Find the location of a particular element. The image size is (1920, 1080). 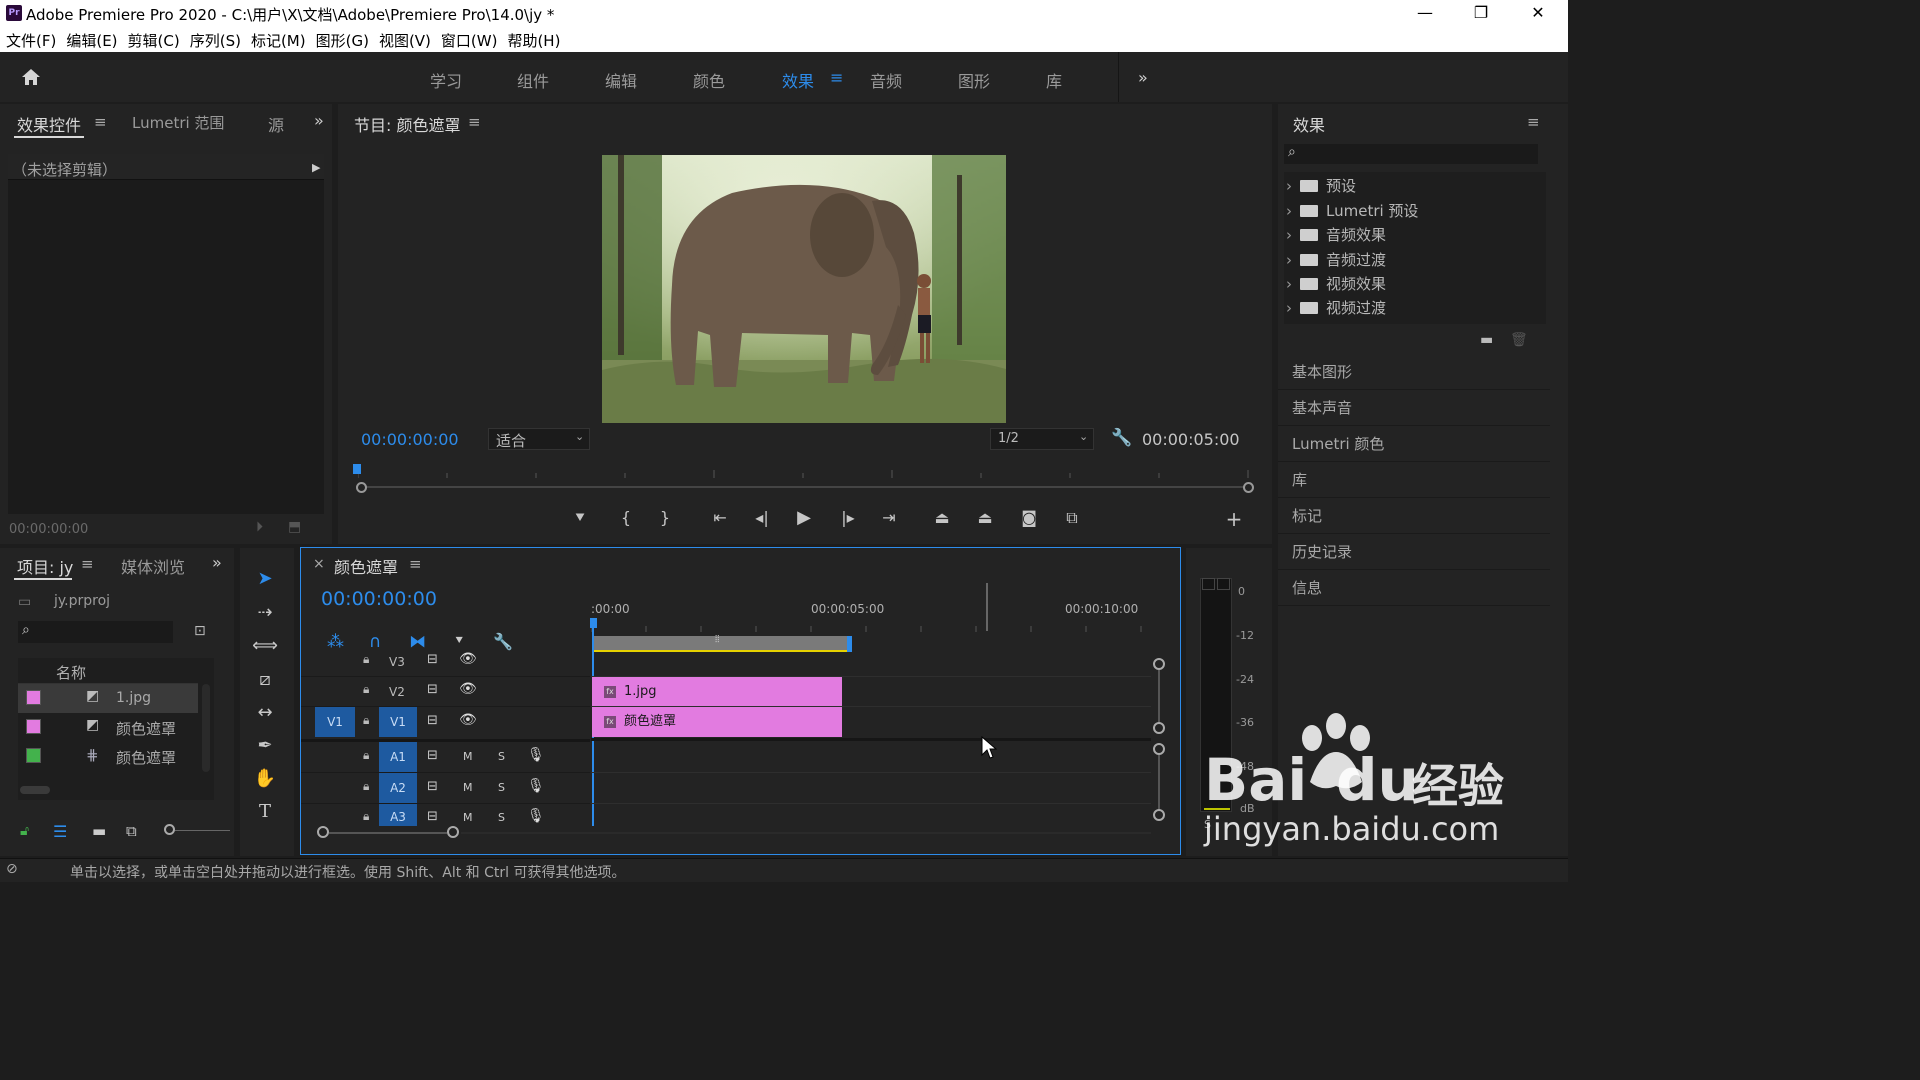

timeline-ruler is located at coordinates (875, 625).